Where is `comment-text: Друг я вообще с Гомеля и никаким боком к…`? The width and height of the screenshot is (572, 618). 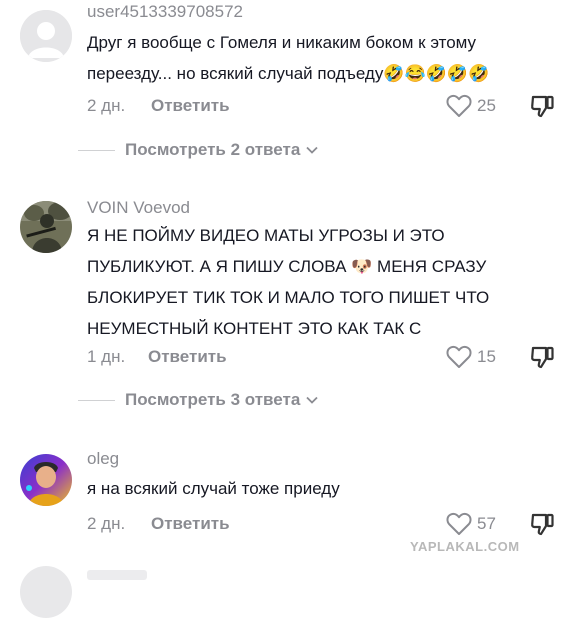 comment-text: Друг я вообще с Гомеля и никаким боком к… is located at coordinates (288, 58).